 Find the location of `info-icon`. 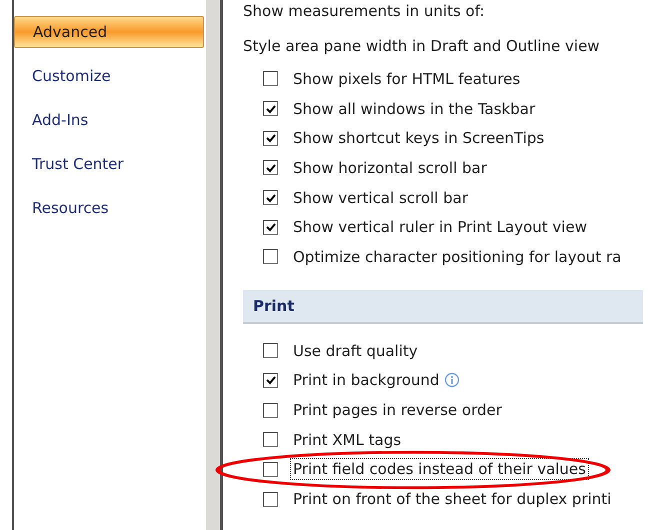

info-icon is located at coordinates (452, 380).